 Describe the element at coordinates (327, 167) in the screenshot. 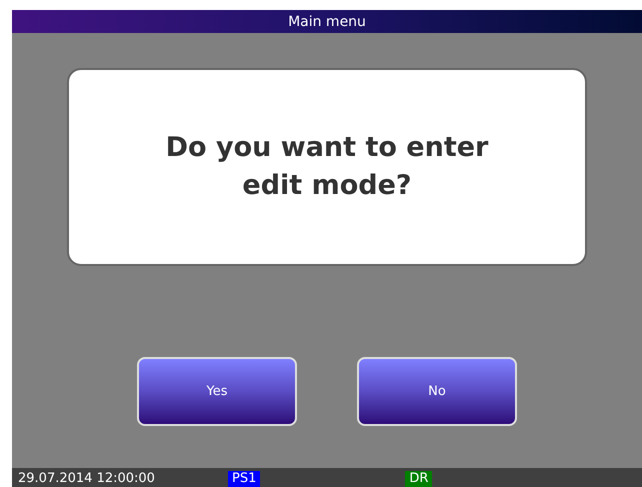

I see `dialog-message: Do you want to enter edit mode?` at that location.